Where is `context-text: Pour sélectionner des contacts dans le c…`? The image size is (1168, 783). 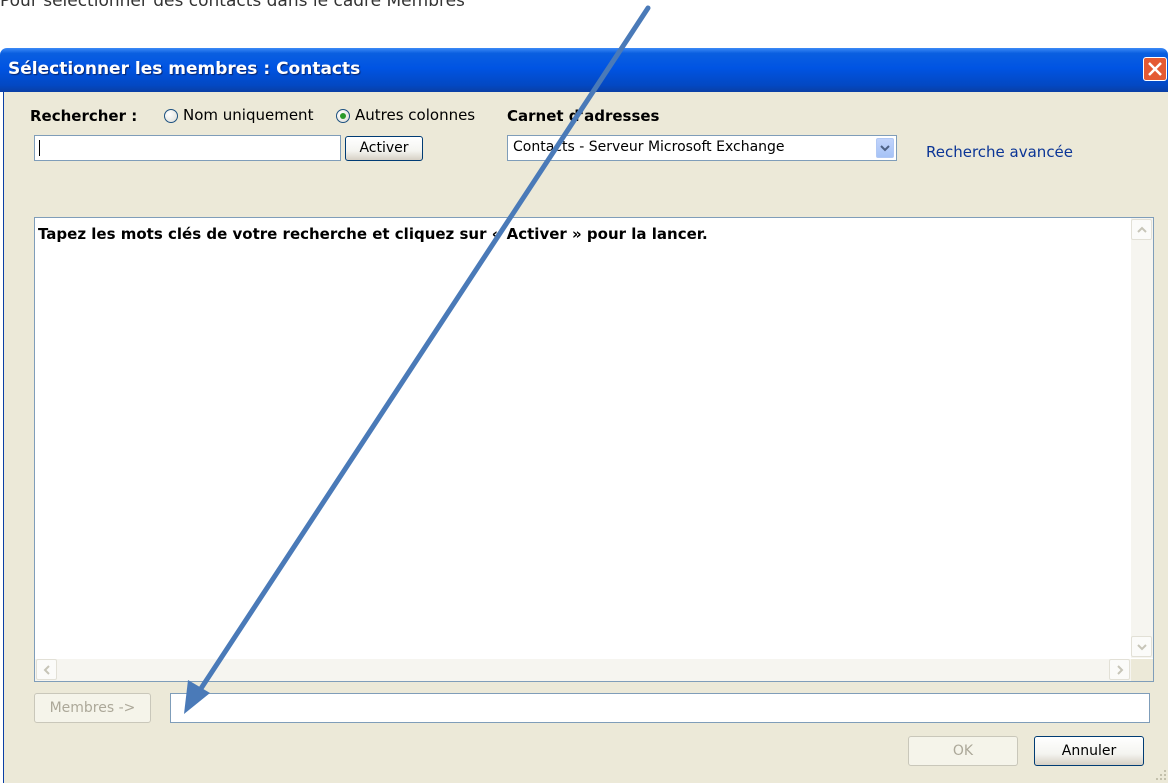
context-text: Pour sélectionner des contacts dans le c… is located at coordinates (232, 5).